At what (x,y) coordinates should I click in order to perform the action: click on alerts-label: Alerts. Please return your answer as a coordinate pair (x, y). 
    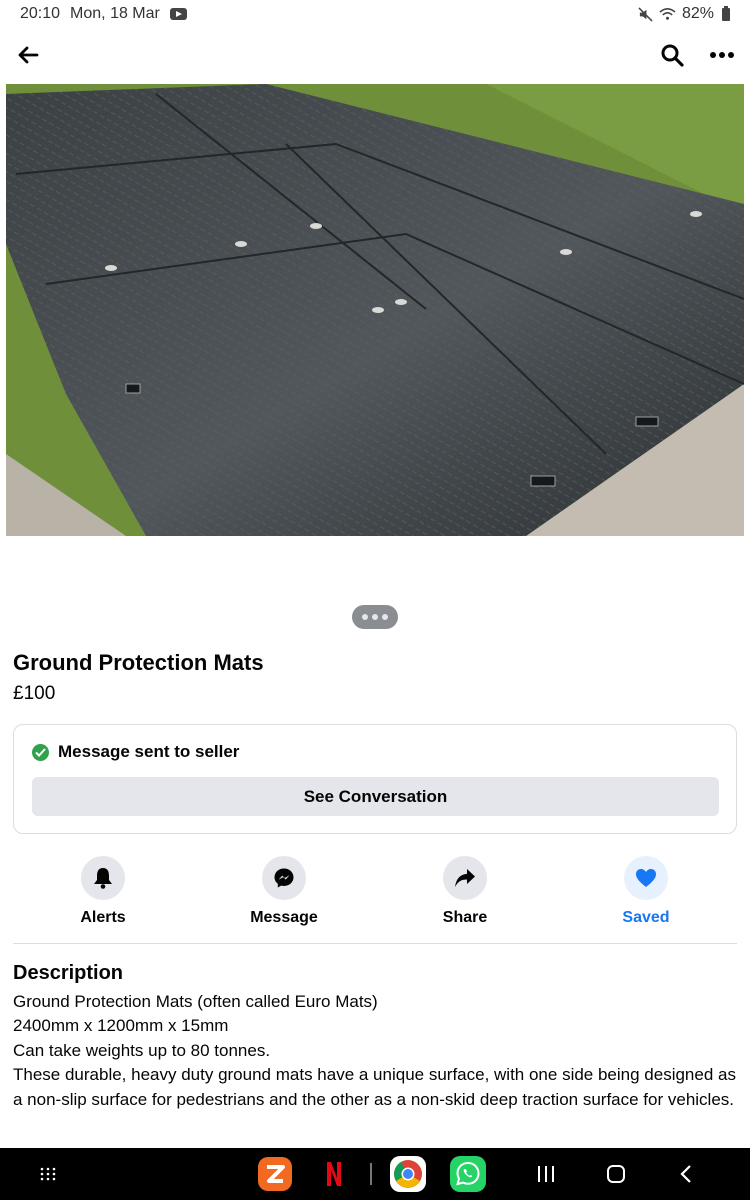
    Looking at the image, I should click on (103, 917).